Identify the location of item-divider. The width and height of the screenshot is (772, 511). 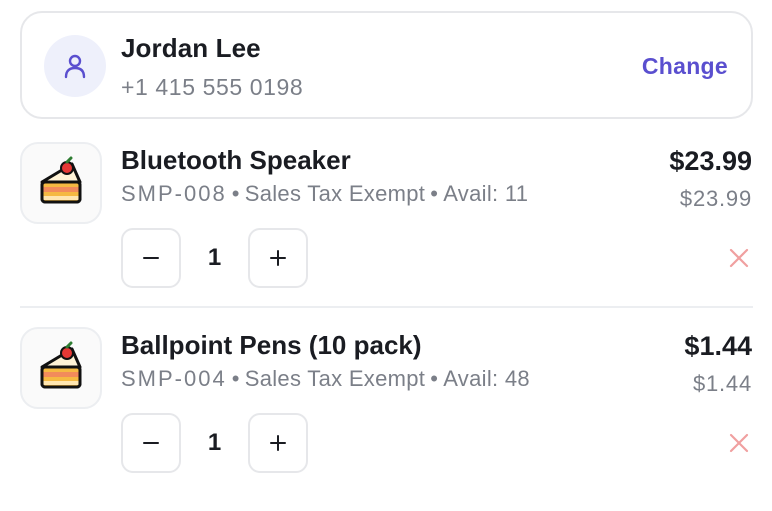
(386, 307).